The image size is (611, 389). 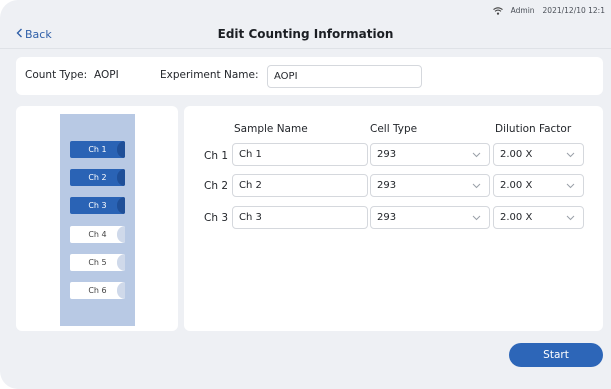 What do you see at coordinates (305, 48) in the screenshot?
I see `header-divider` at bounding box center [305, 48].